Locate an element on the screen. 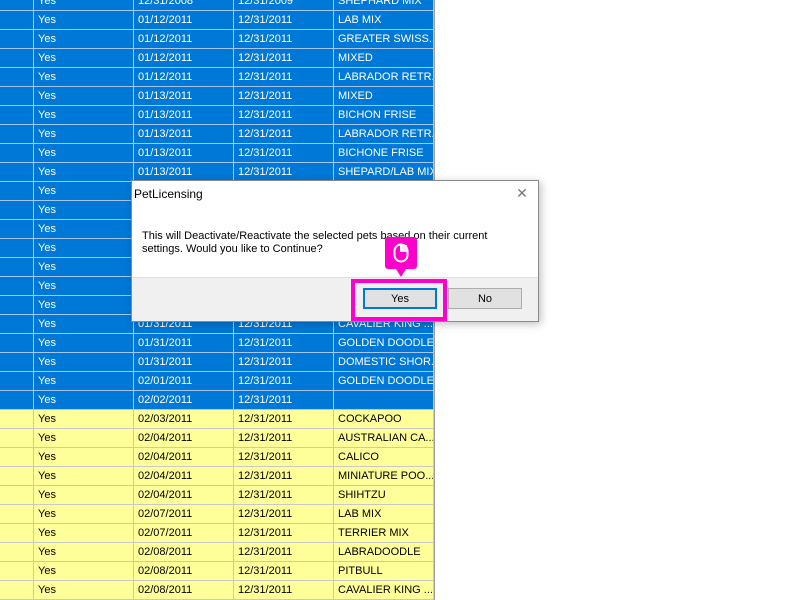 The height and width of the screenshot is (600, 800). breed-cell: GOLDEN DOODLE is located at coordinates (384, 381).